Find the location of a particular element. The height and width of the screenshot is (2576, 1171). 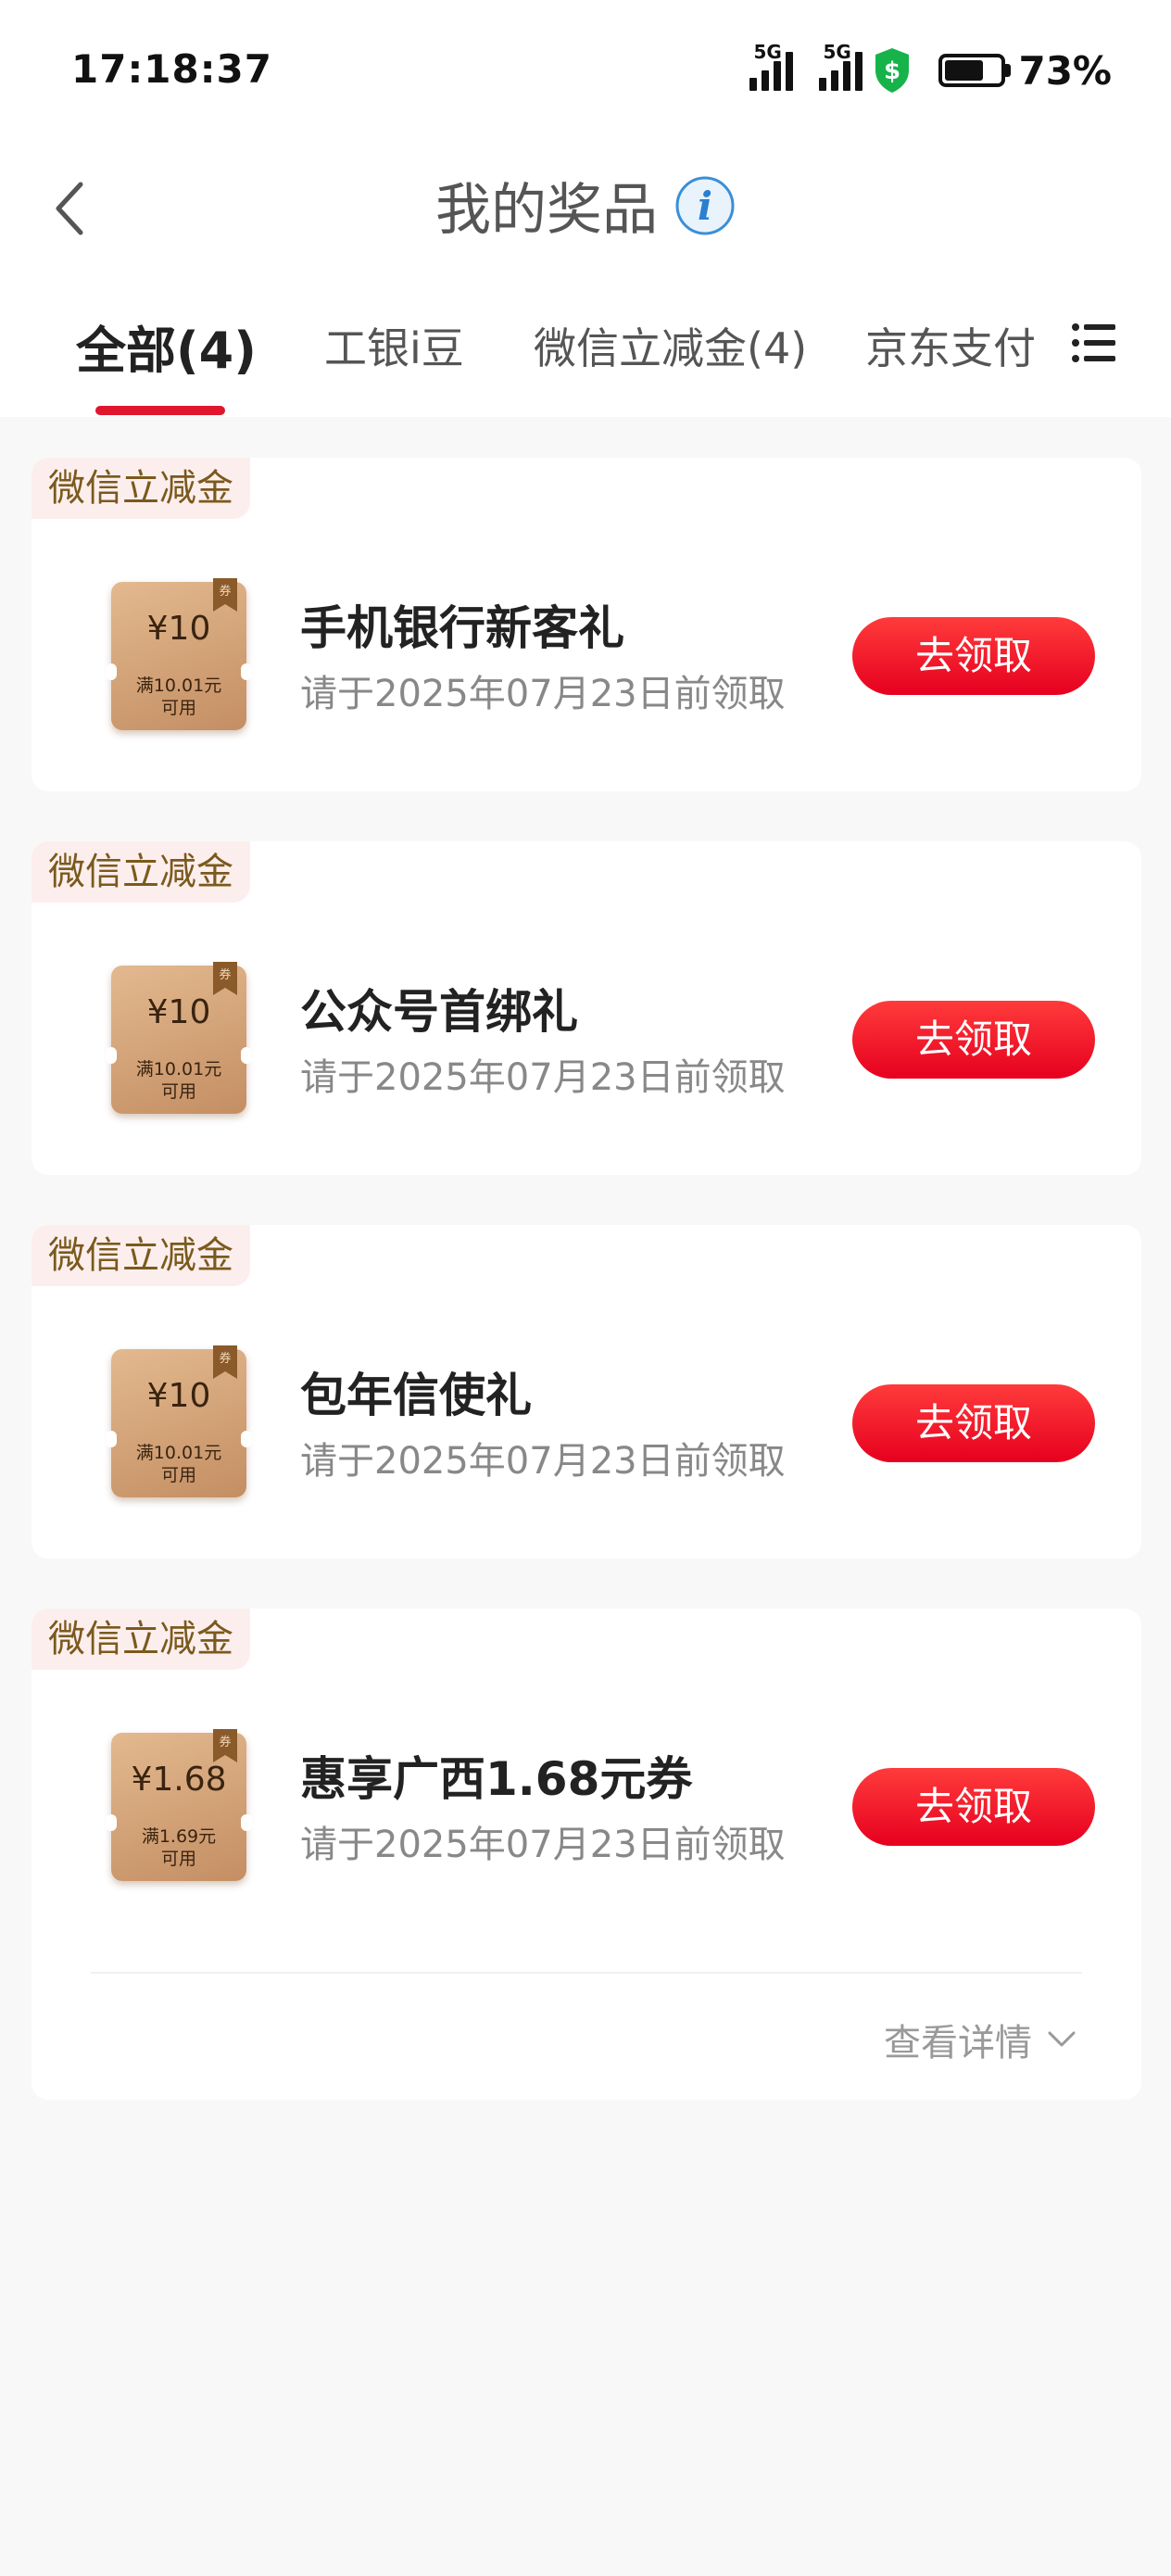

title-wrap: 我的奖品 i is located at coordinates (585, 205).